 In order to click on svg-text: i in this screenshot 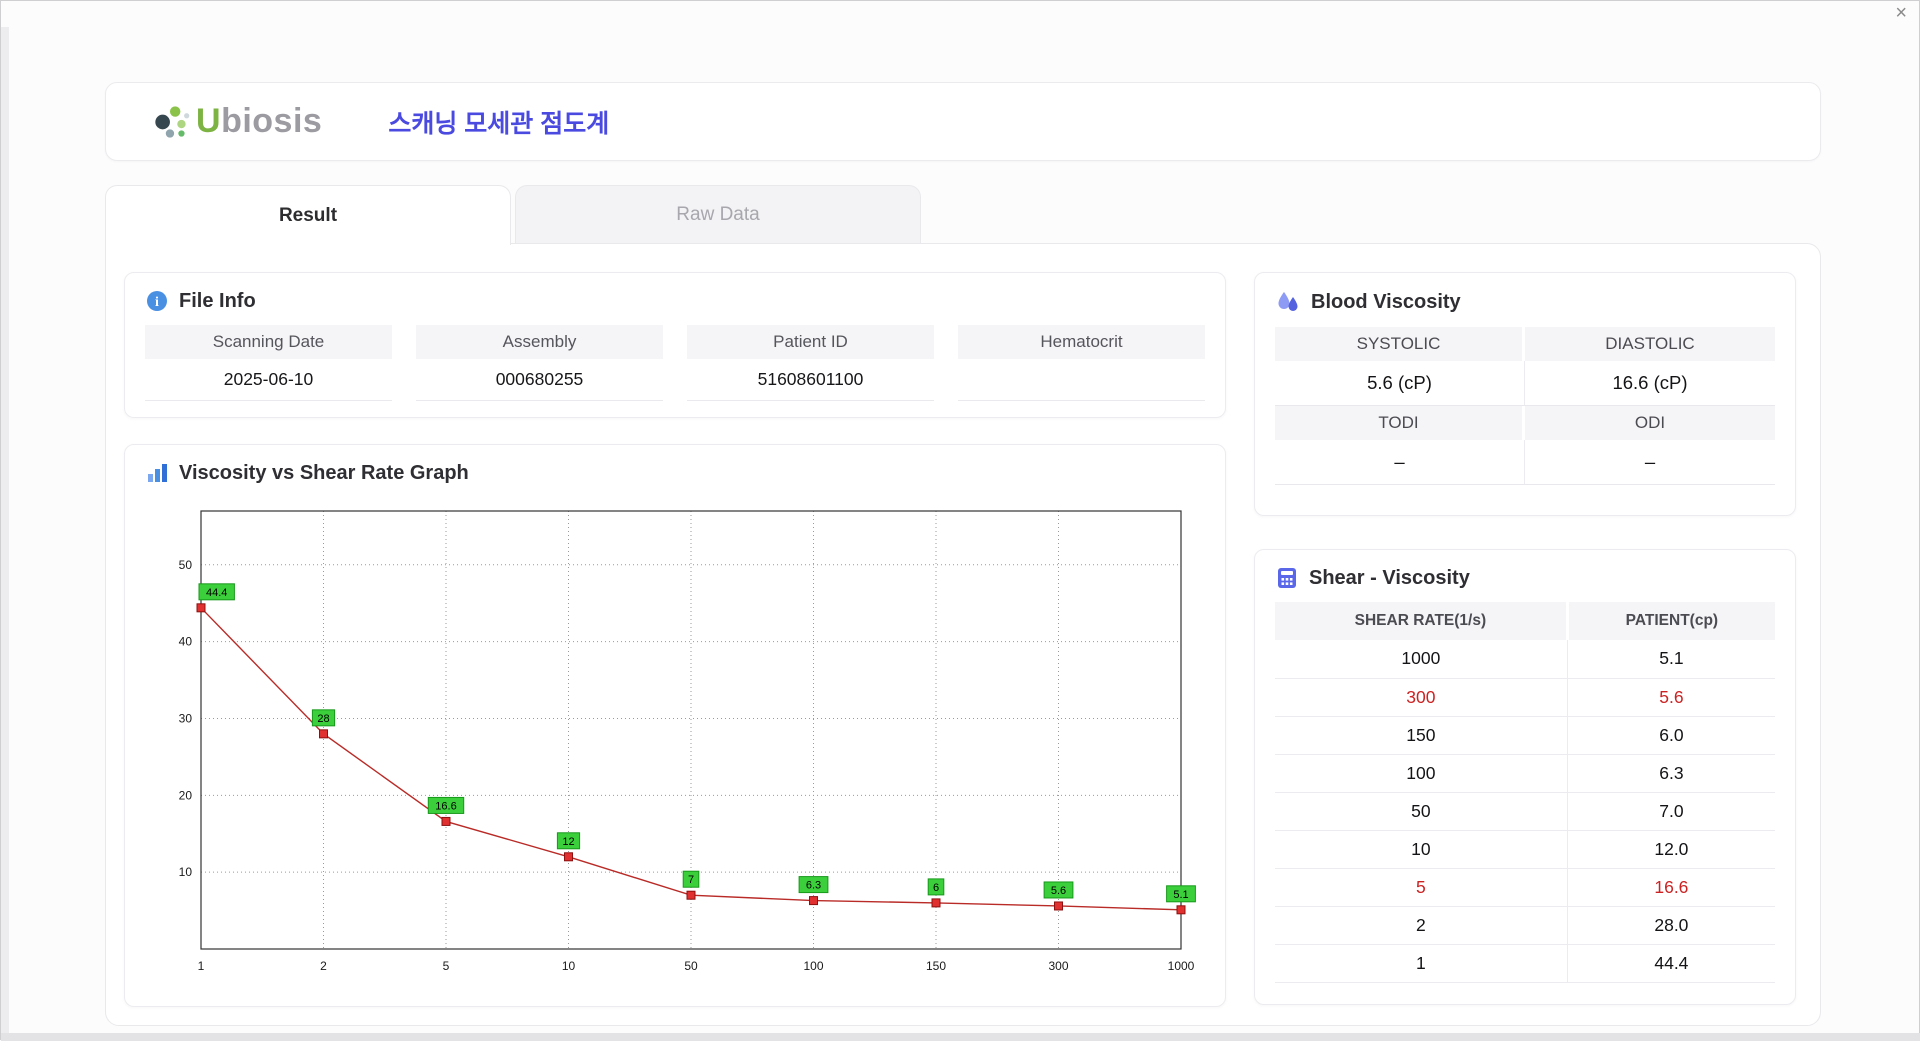, I will do `click(157, 302)`.